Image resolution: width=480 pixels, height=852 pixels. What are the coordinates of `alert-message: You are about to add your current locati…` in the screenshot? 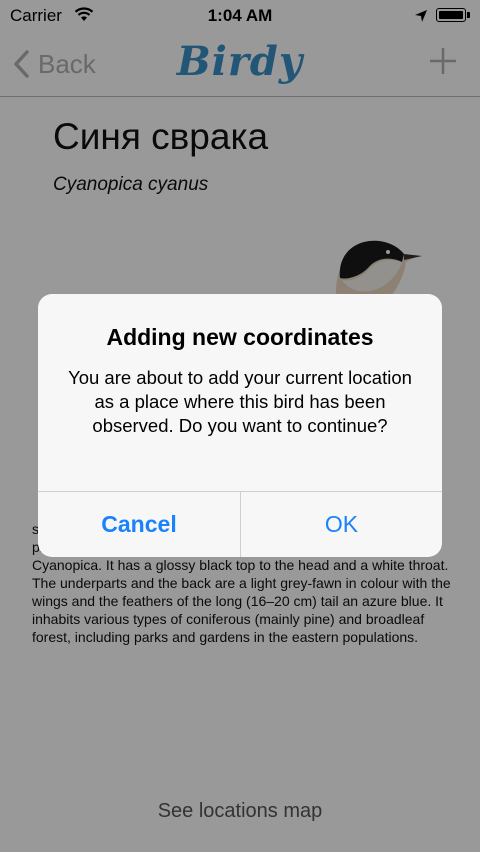 It's located at (240, 401).